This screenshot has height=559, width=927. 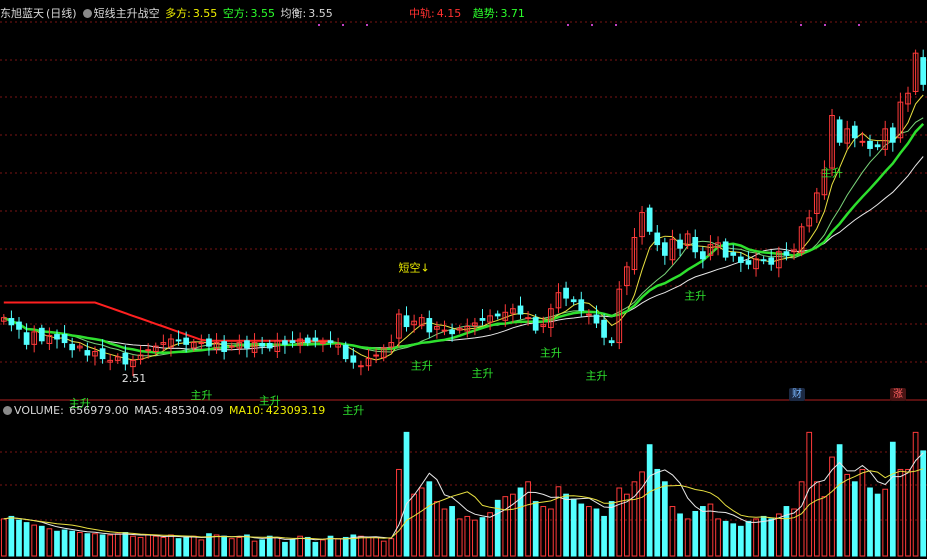 What do you see at coordinates (7, 410) in the screenshot?
I see `volume-menu-icon` at bounding box center [7, 410].